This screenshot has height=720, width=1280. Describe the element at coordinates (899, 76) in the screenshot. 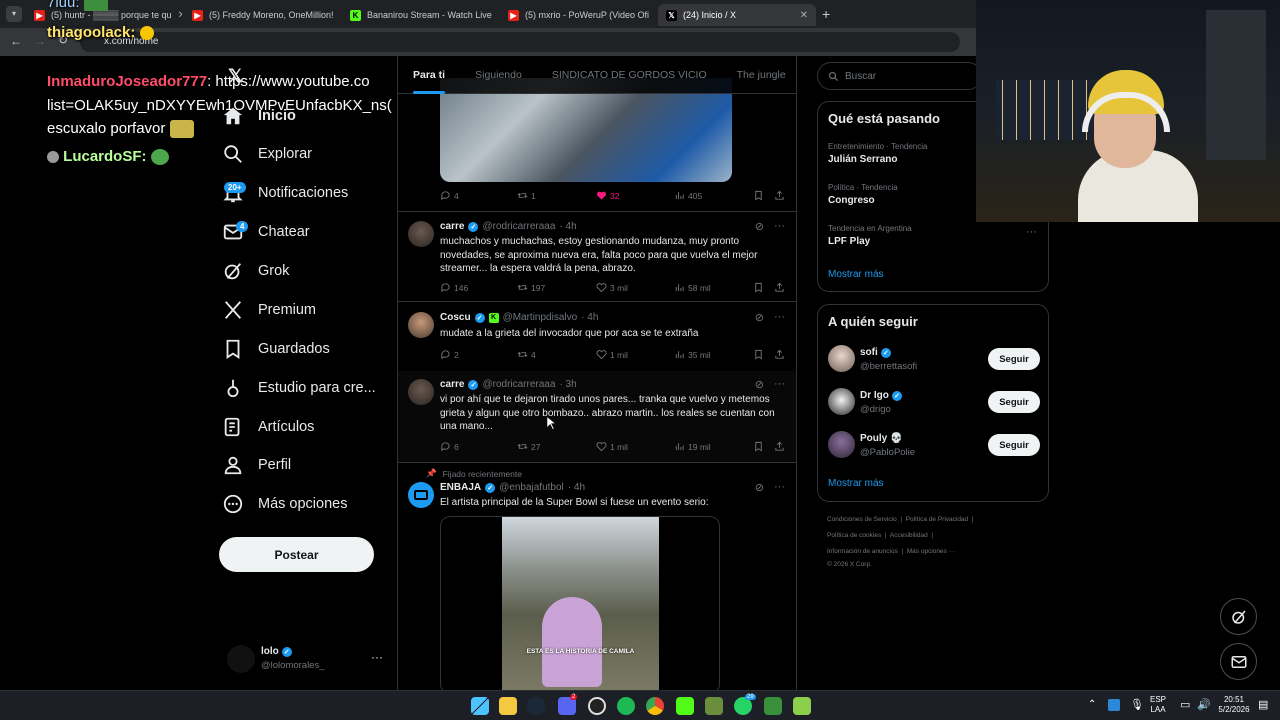

I see `search-input: Buscar` at that location.